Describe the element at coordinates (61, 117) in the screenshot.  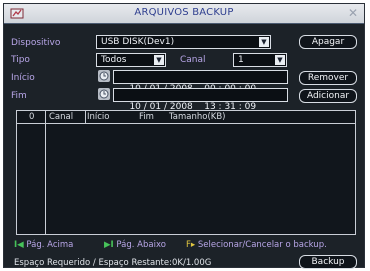
I see `col-channel: Canal` at that location.